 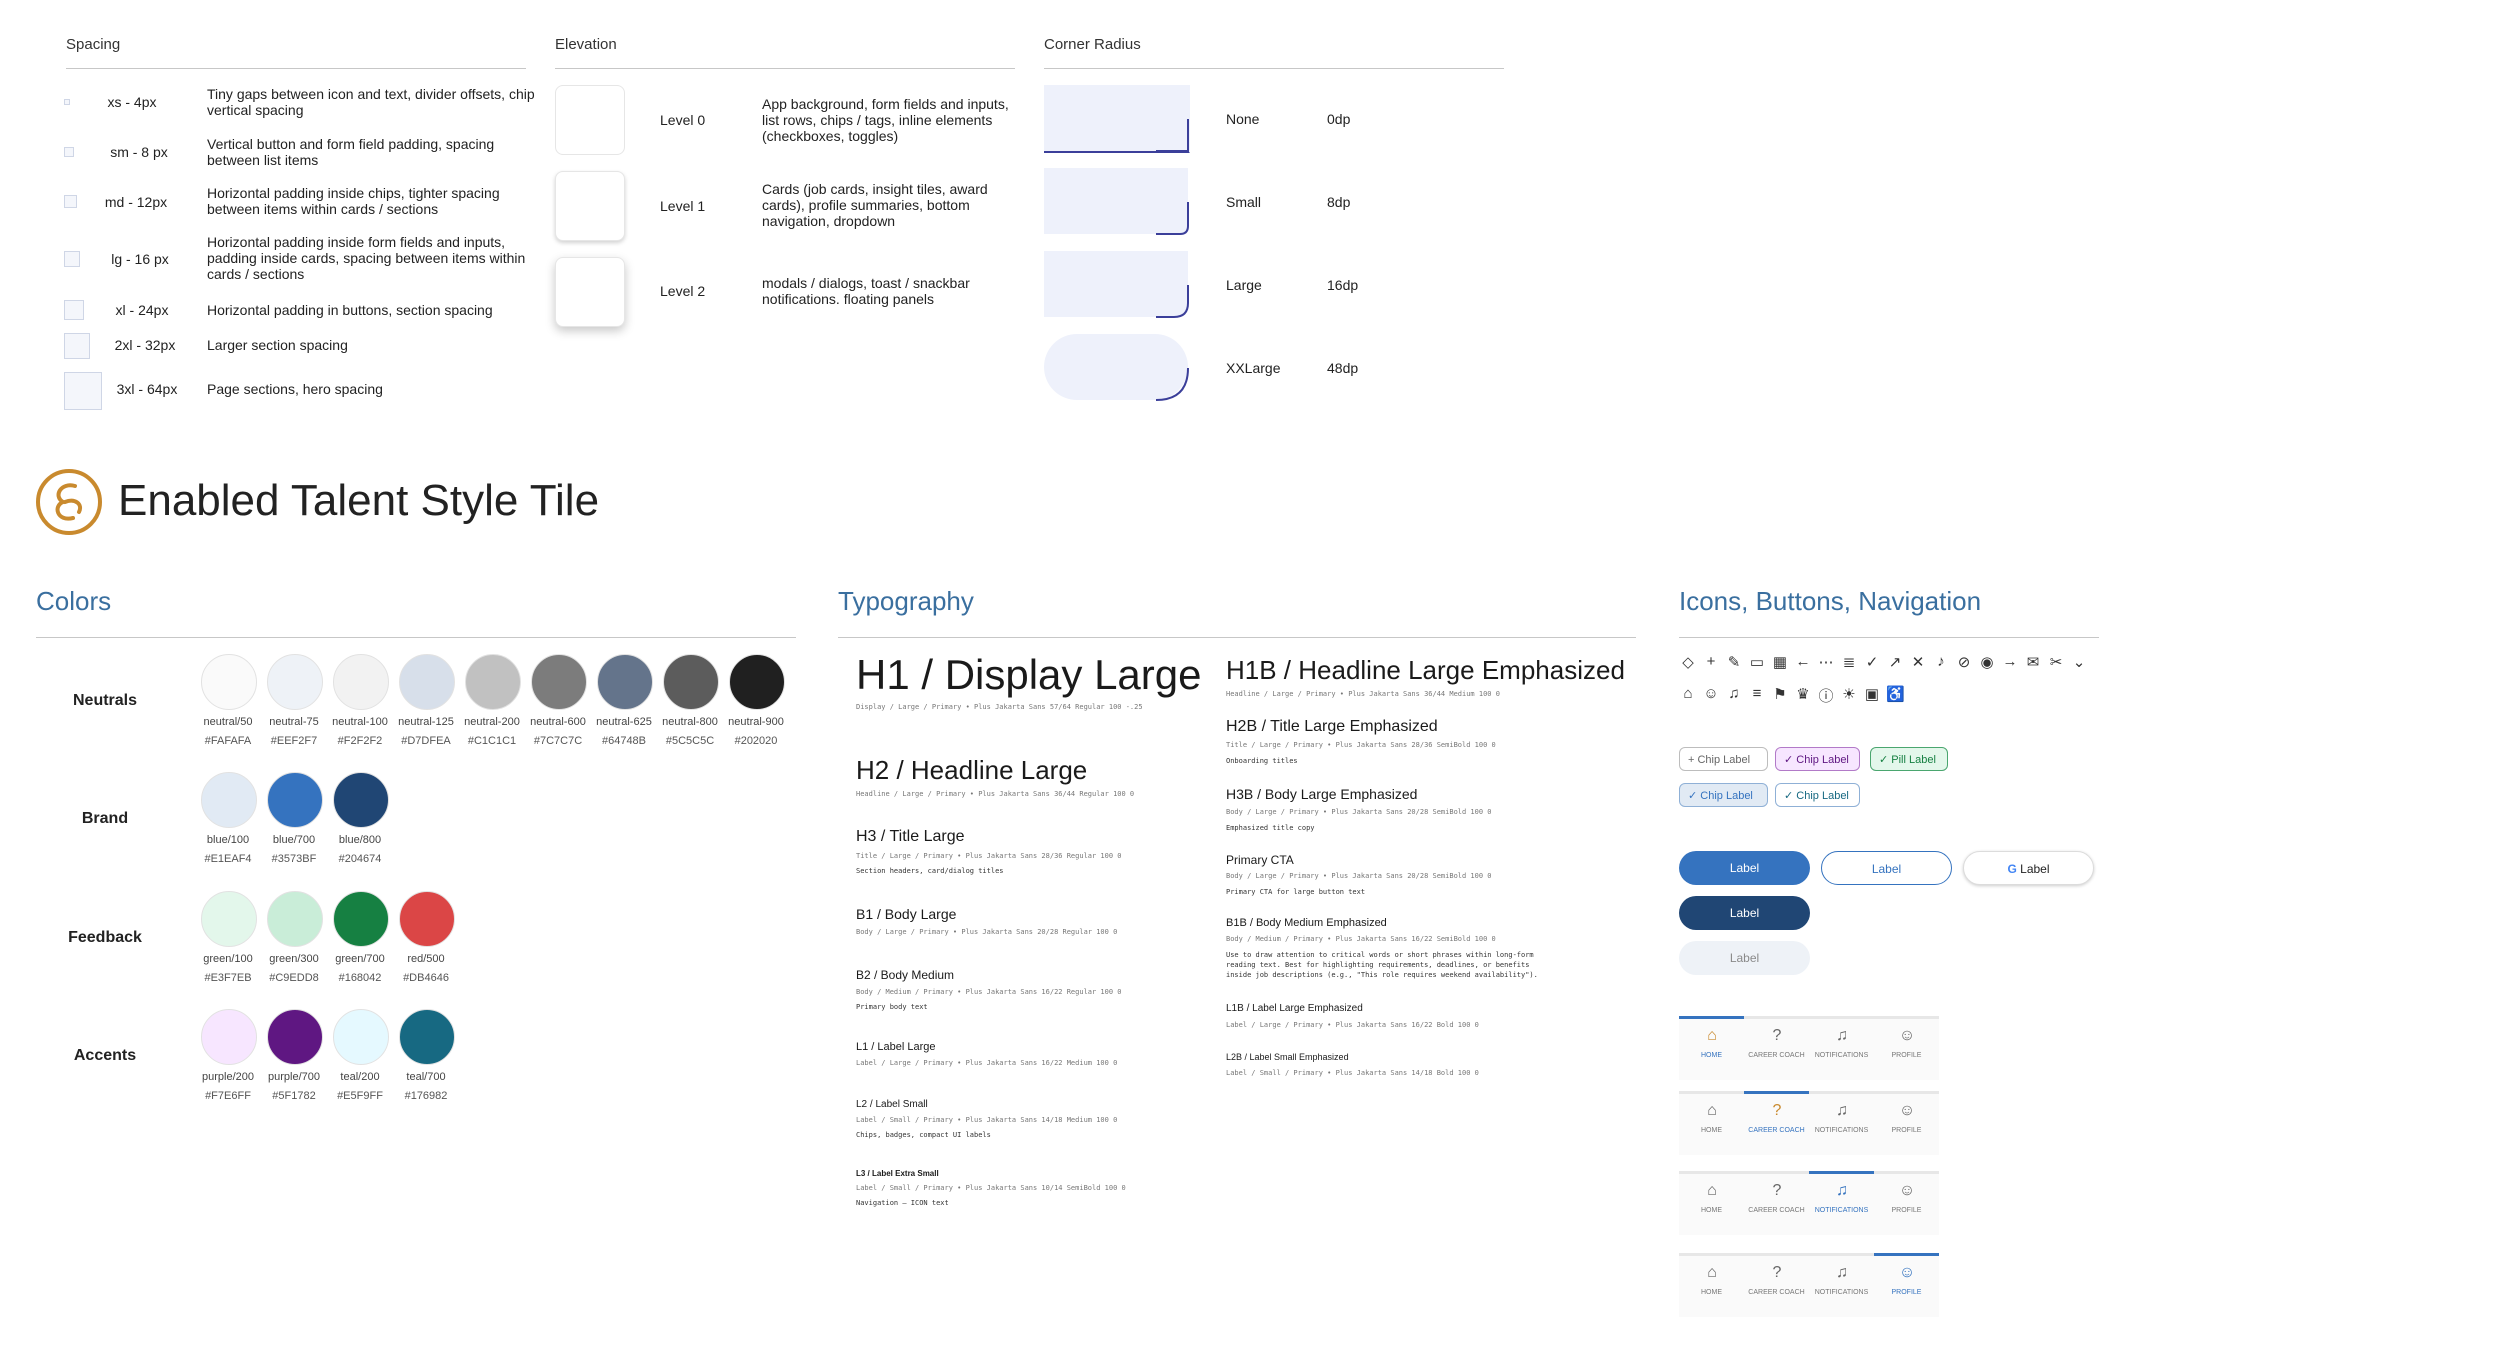 I want to click on eye-icon: ◉, so click(x=1987, y=662).